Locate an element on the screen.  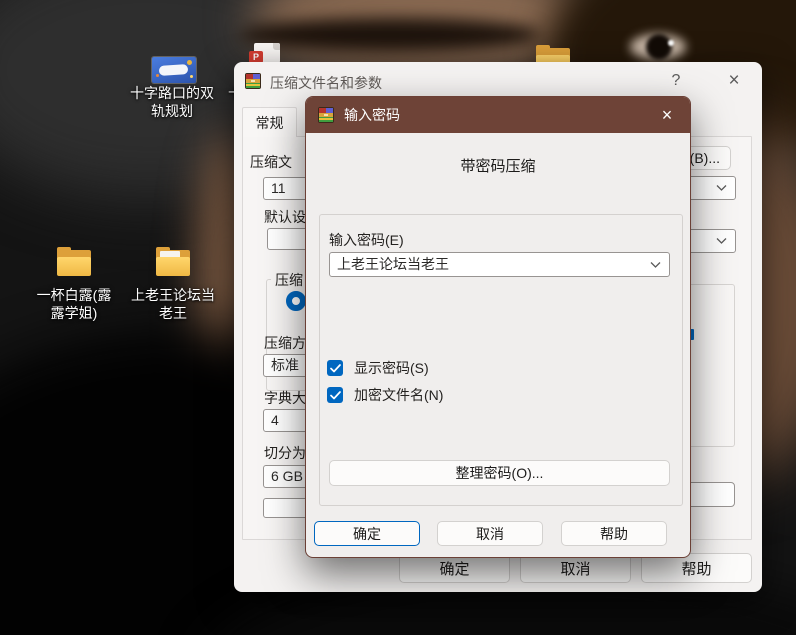
encrypt-filenames-row: 加密文件名(N) is located at coordinates (385, 395).